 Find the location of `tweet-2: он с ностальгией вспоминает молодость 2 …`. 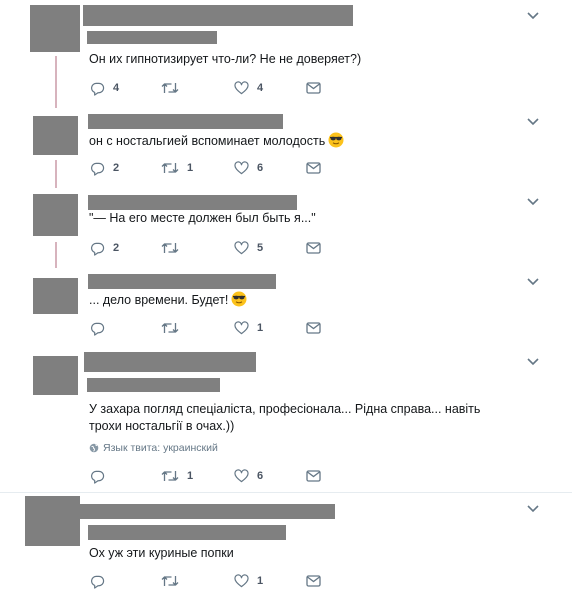

tweet-2: он с ностальгией вспоминает молодость 2 … is located at coordinates (286, 147).